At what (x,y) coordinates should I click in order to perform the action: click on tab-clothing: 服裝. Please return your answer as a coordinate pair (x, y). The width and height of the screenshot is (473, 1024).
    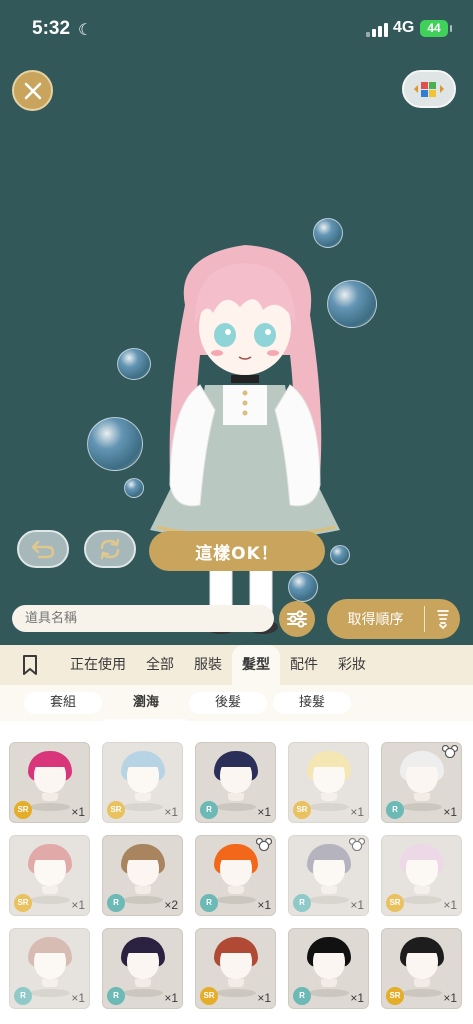
    Looking at the image, I should click on (208, 665).